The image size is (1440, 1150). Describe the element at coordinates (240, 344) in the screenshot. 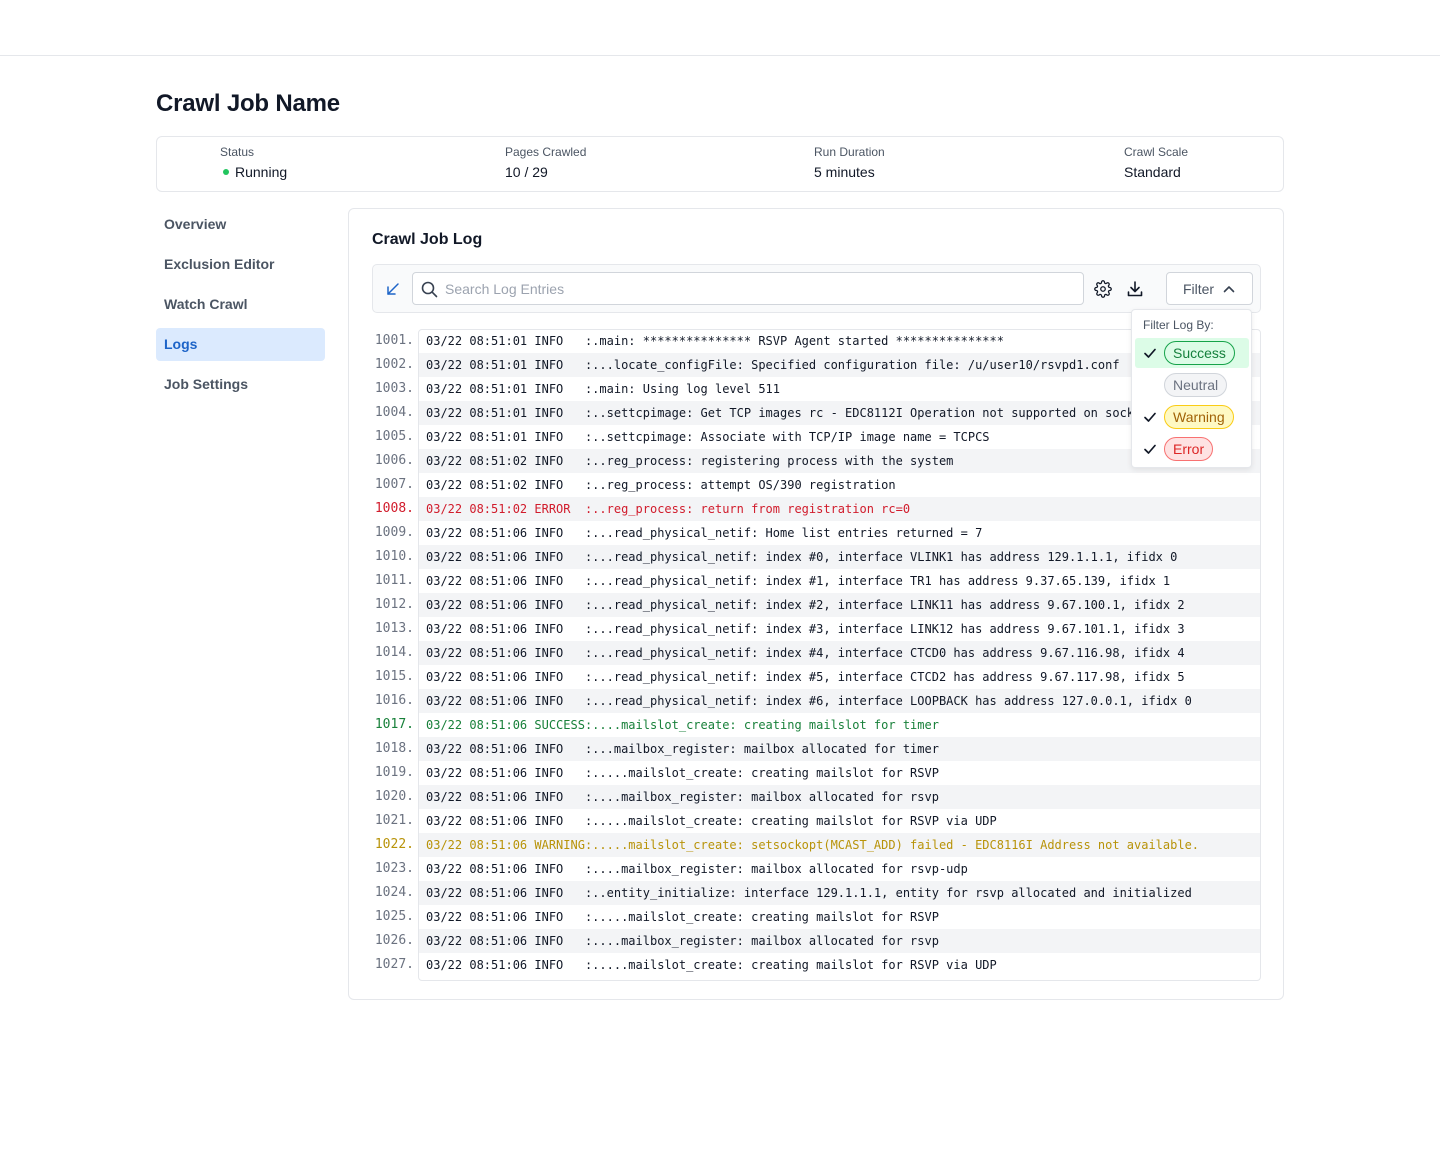

I see `nav-item-logs: Logs` at that location.